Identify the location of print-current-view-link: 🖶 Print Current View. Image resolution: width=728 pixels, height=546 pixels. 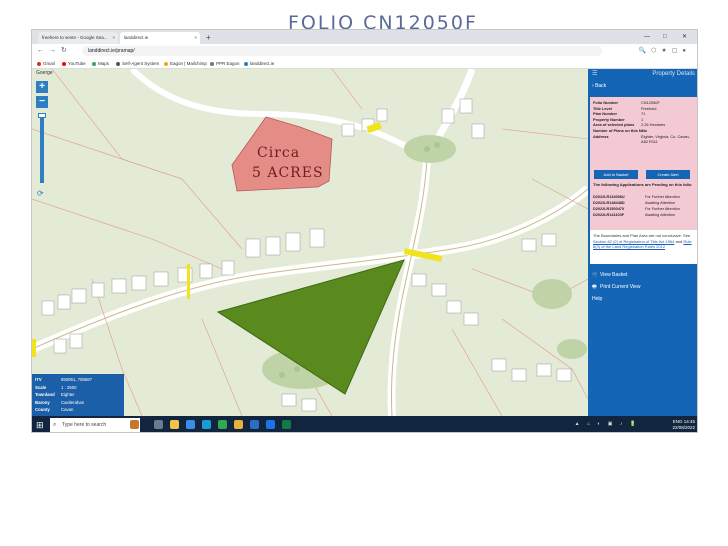
(616, 288).